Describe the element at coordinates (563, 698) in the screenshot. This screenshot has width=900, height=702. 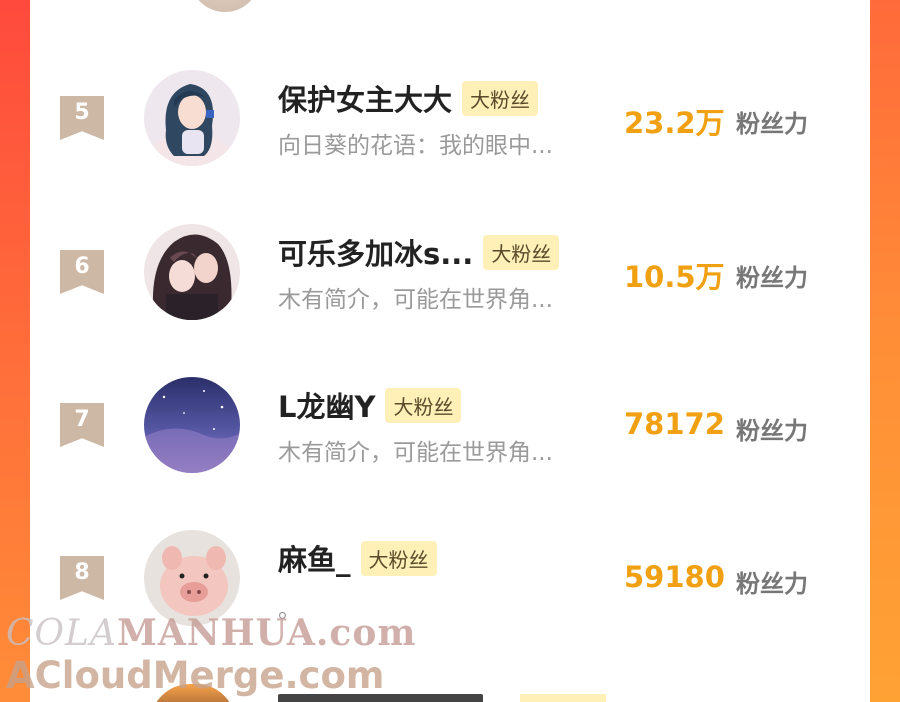
I see `next-fan-badge-cropped` at that location.